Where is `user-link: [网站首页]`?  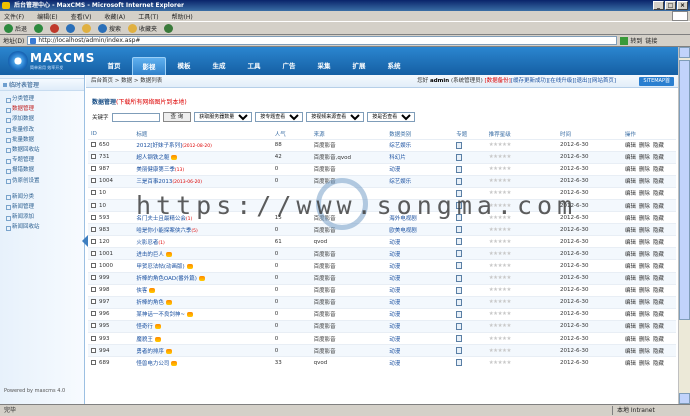 user-link: [网站首页] is located at coordinates (603, 81).